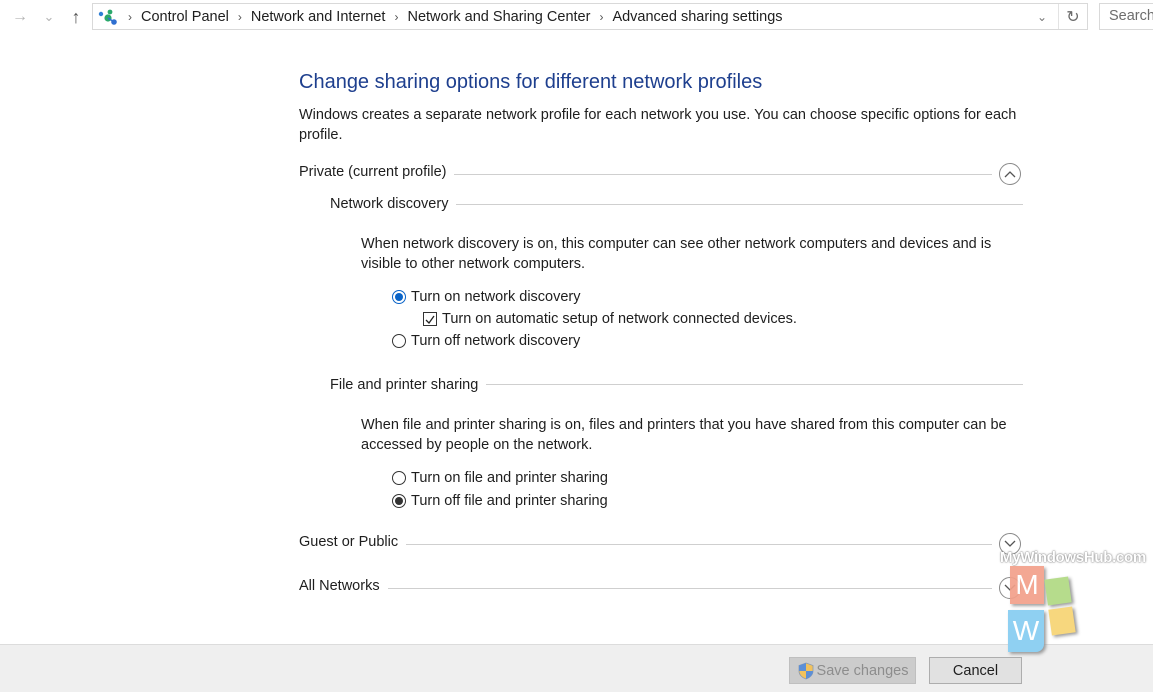 This screenshot has width=1153, height=692. Describe the element at coordinates (496, 297) in the screenshot. I see `option-label: Turn on network discovery` at that location.